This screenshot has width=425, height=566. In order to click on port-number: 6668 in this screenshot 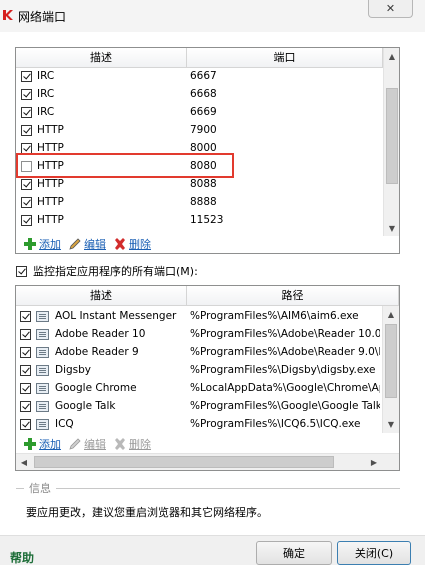, I will do `click(203, 94)`.